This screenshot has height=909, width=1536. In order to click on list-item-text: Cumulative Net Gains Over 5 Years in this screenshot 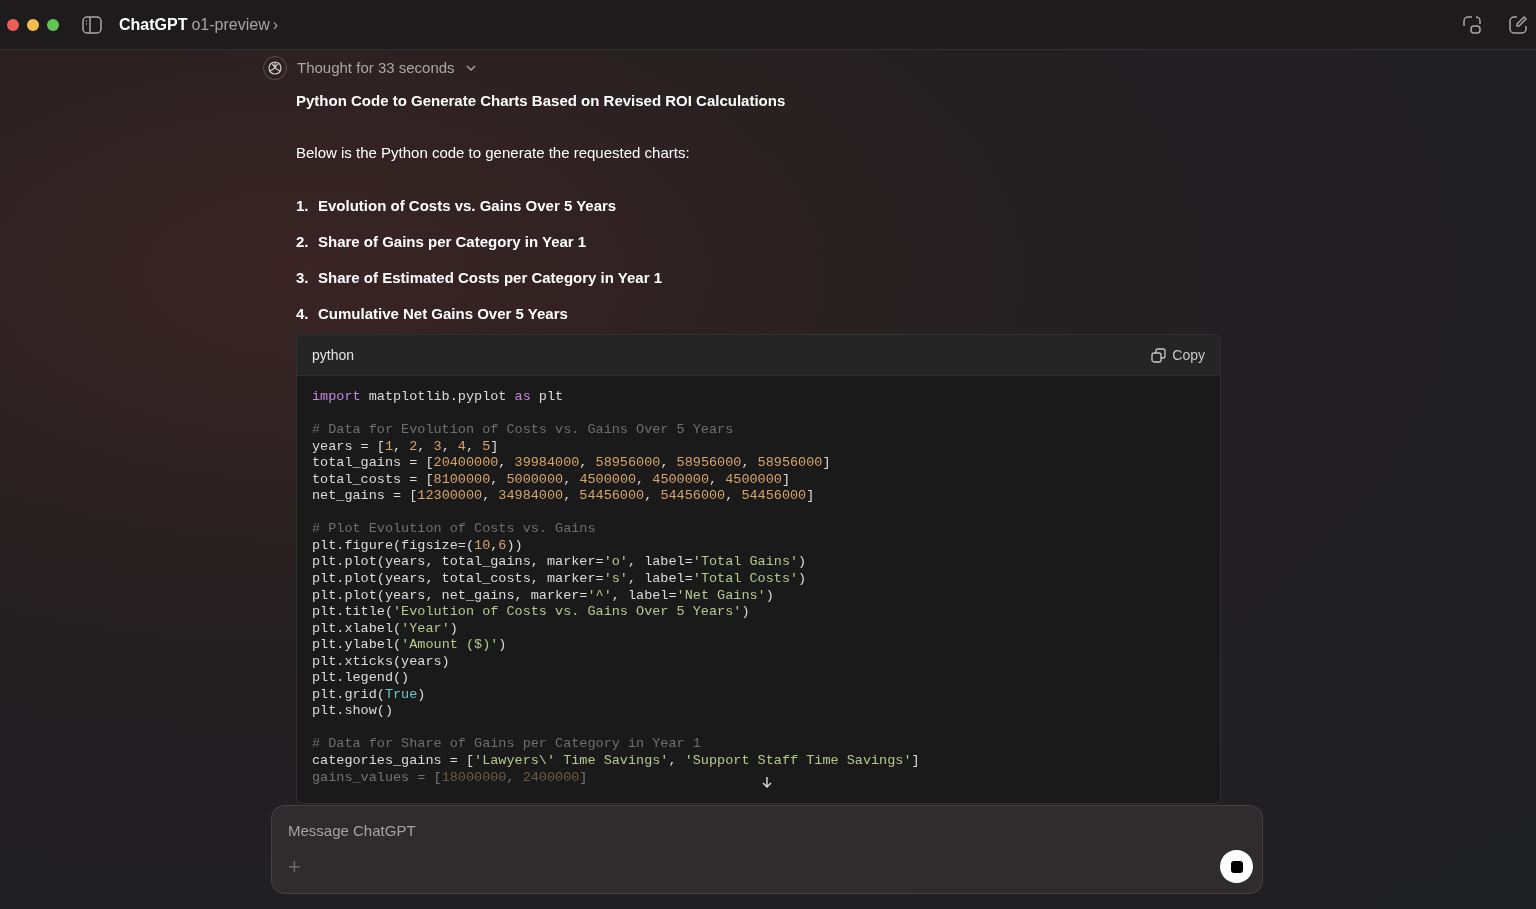, I will do `click(443, 313)`.